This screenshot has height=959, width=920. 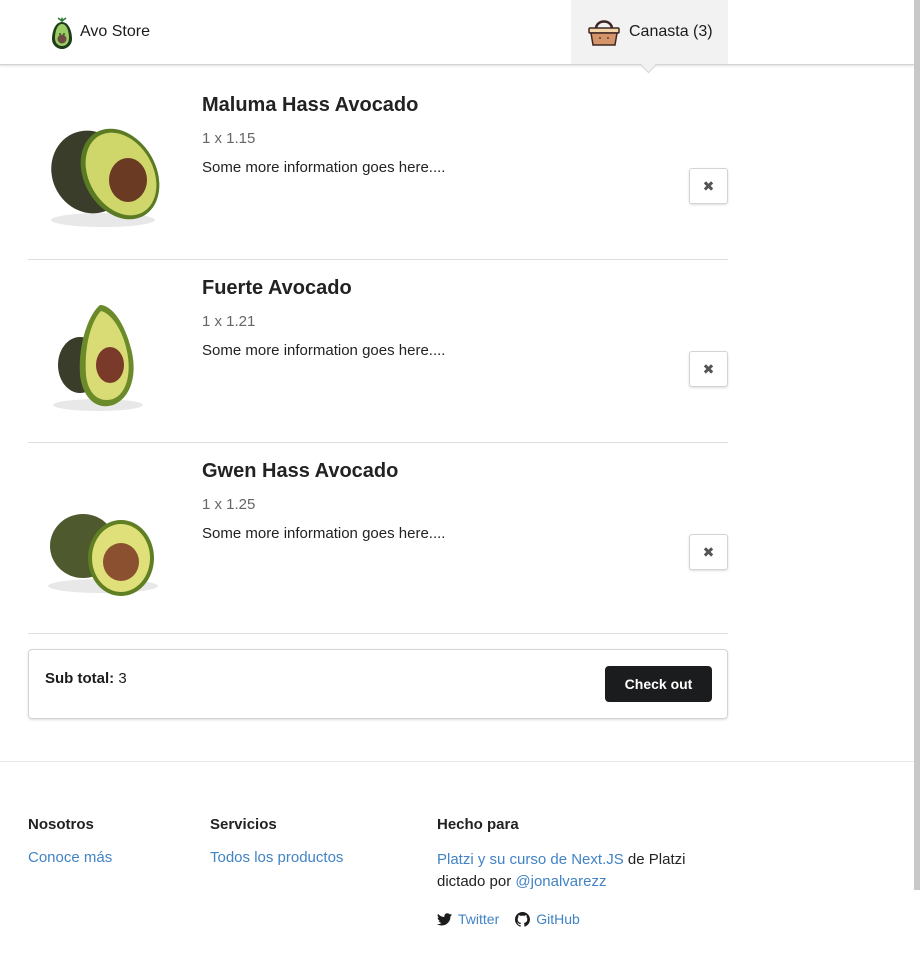 What do you see at coordinates (243, 824) in the screenshot?
I see `footer-heading: Servicios` at bounding box center [243, 824].